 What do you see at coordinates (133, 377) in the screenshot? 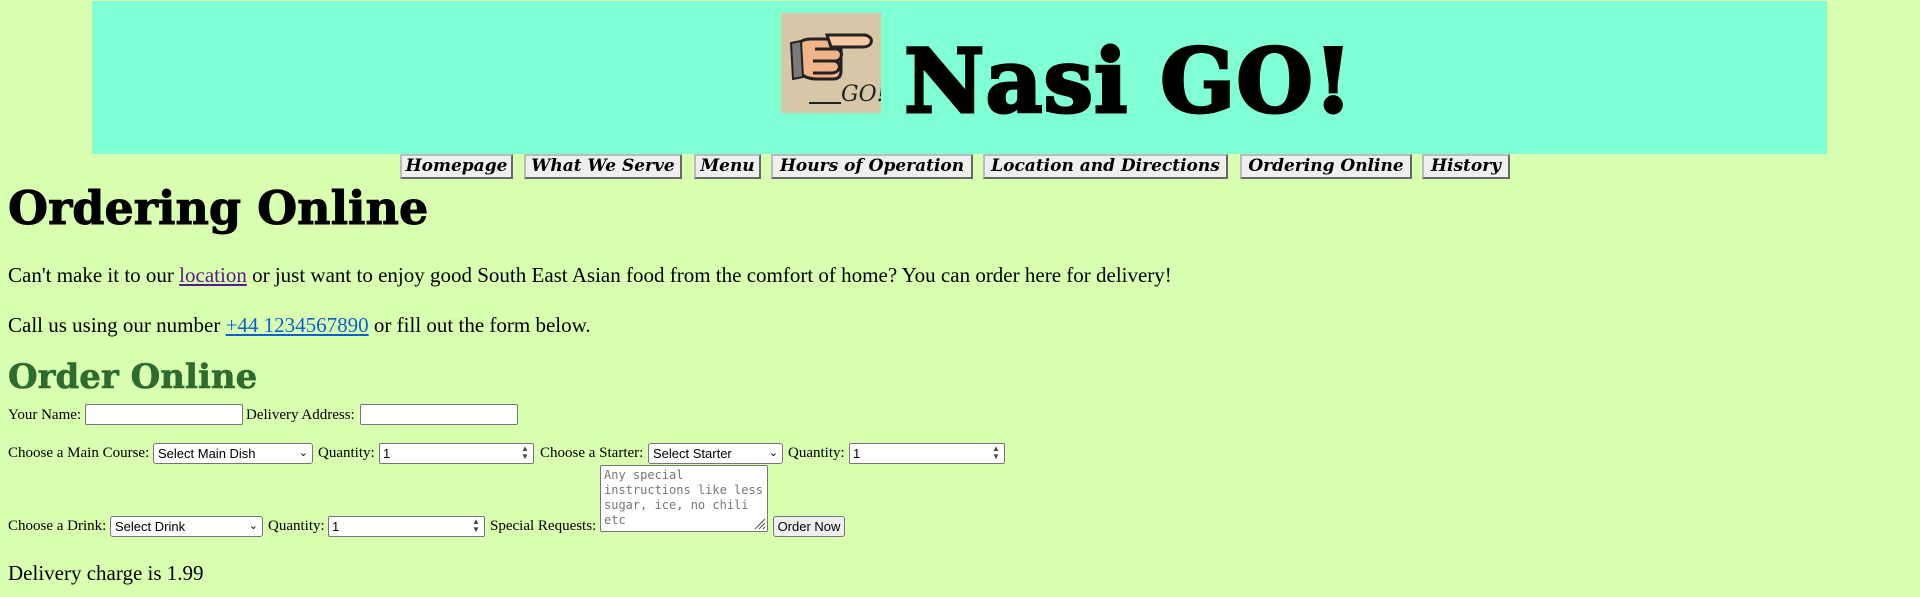
I see `order-form-title: Order Online` at bounding box center [133, 377].